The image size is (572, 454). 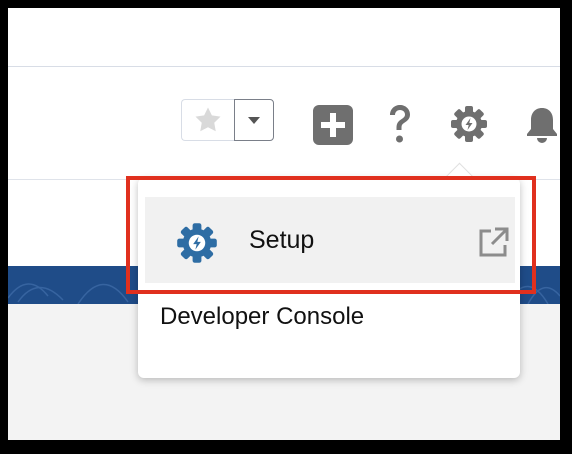 I want to click on chevron-down-icon, so click(x=254, y=120).